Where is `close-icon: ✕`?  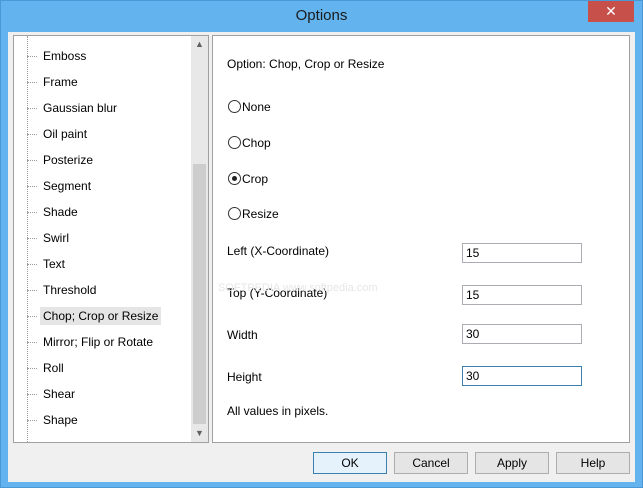 close-icon: ✕ is located at coordinates (611, 11).